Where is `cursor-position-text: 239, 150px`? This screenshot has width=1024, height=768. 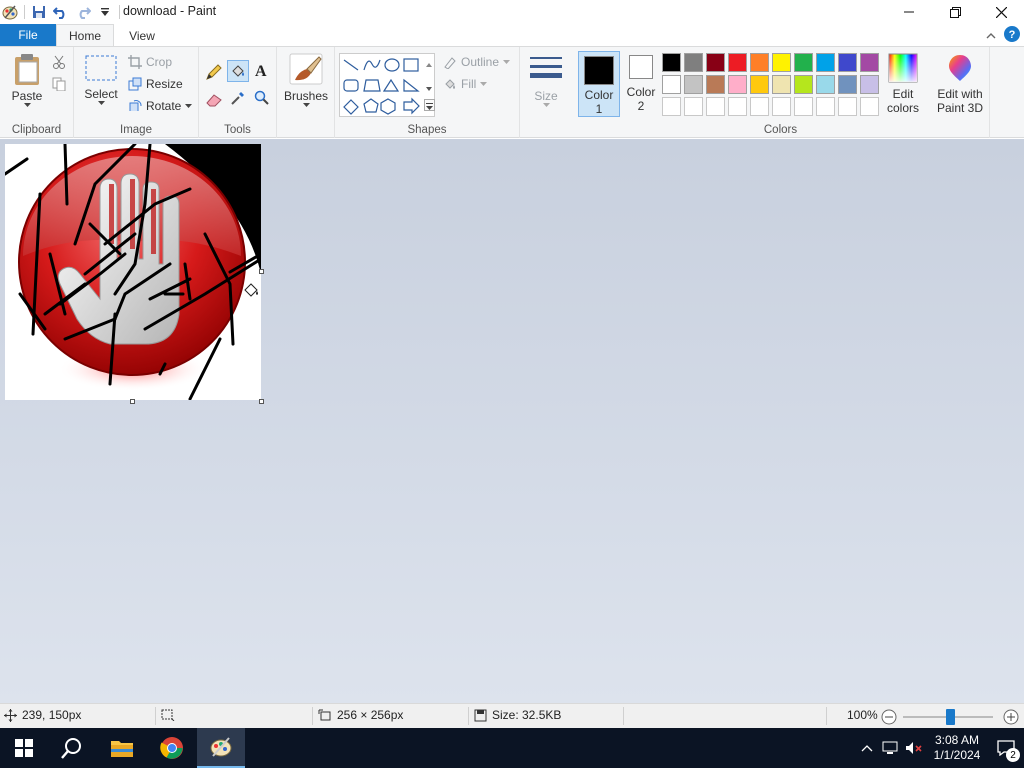
cursor-position-text: 239, 150px is located at coordinates (52, 715).